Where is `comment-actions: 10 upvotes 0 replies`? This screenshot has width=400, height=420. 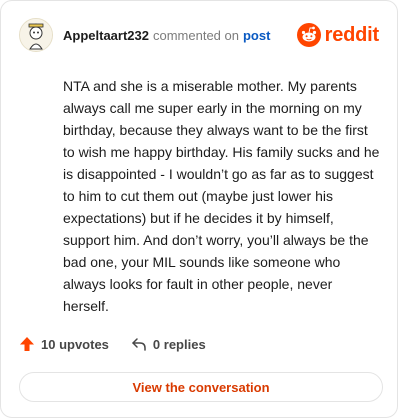
comment-actions: 10 upvotes 0 replies is located at coordinates (112, 344).